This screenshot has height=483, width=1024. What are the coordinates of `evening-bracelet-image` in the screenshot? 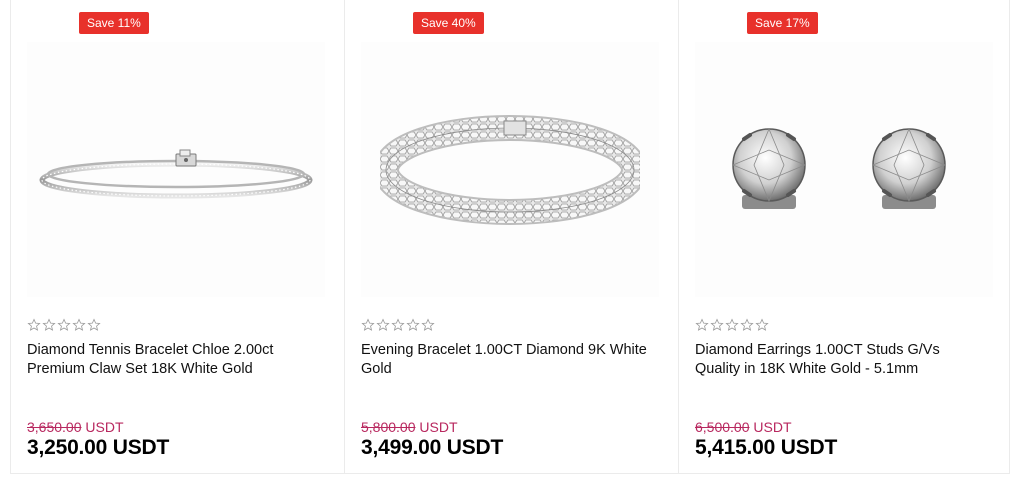 It's located at (510, 169).